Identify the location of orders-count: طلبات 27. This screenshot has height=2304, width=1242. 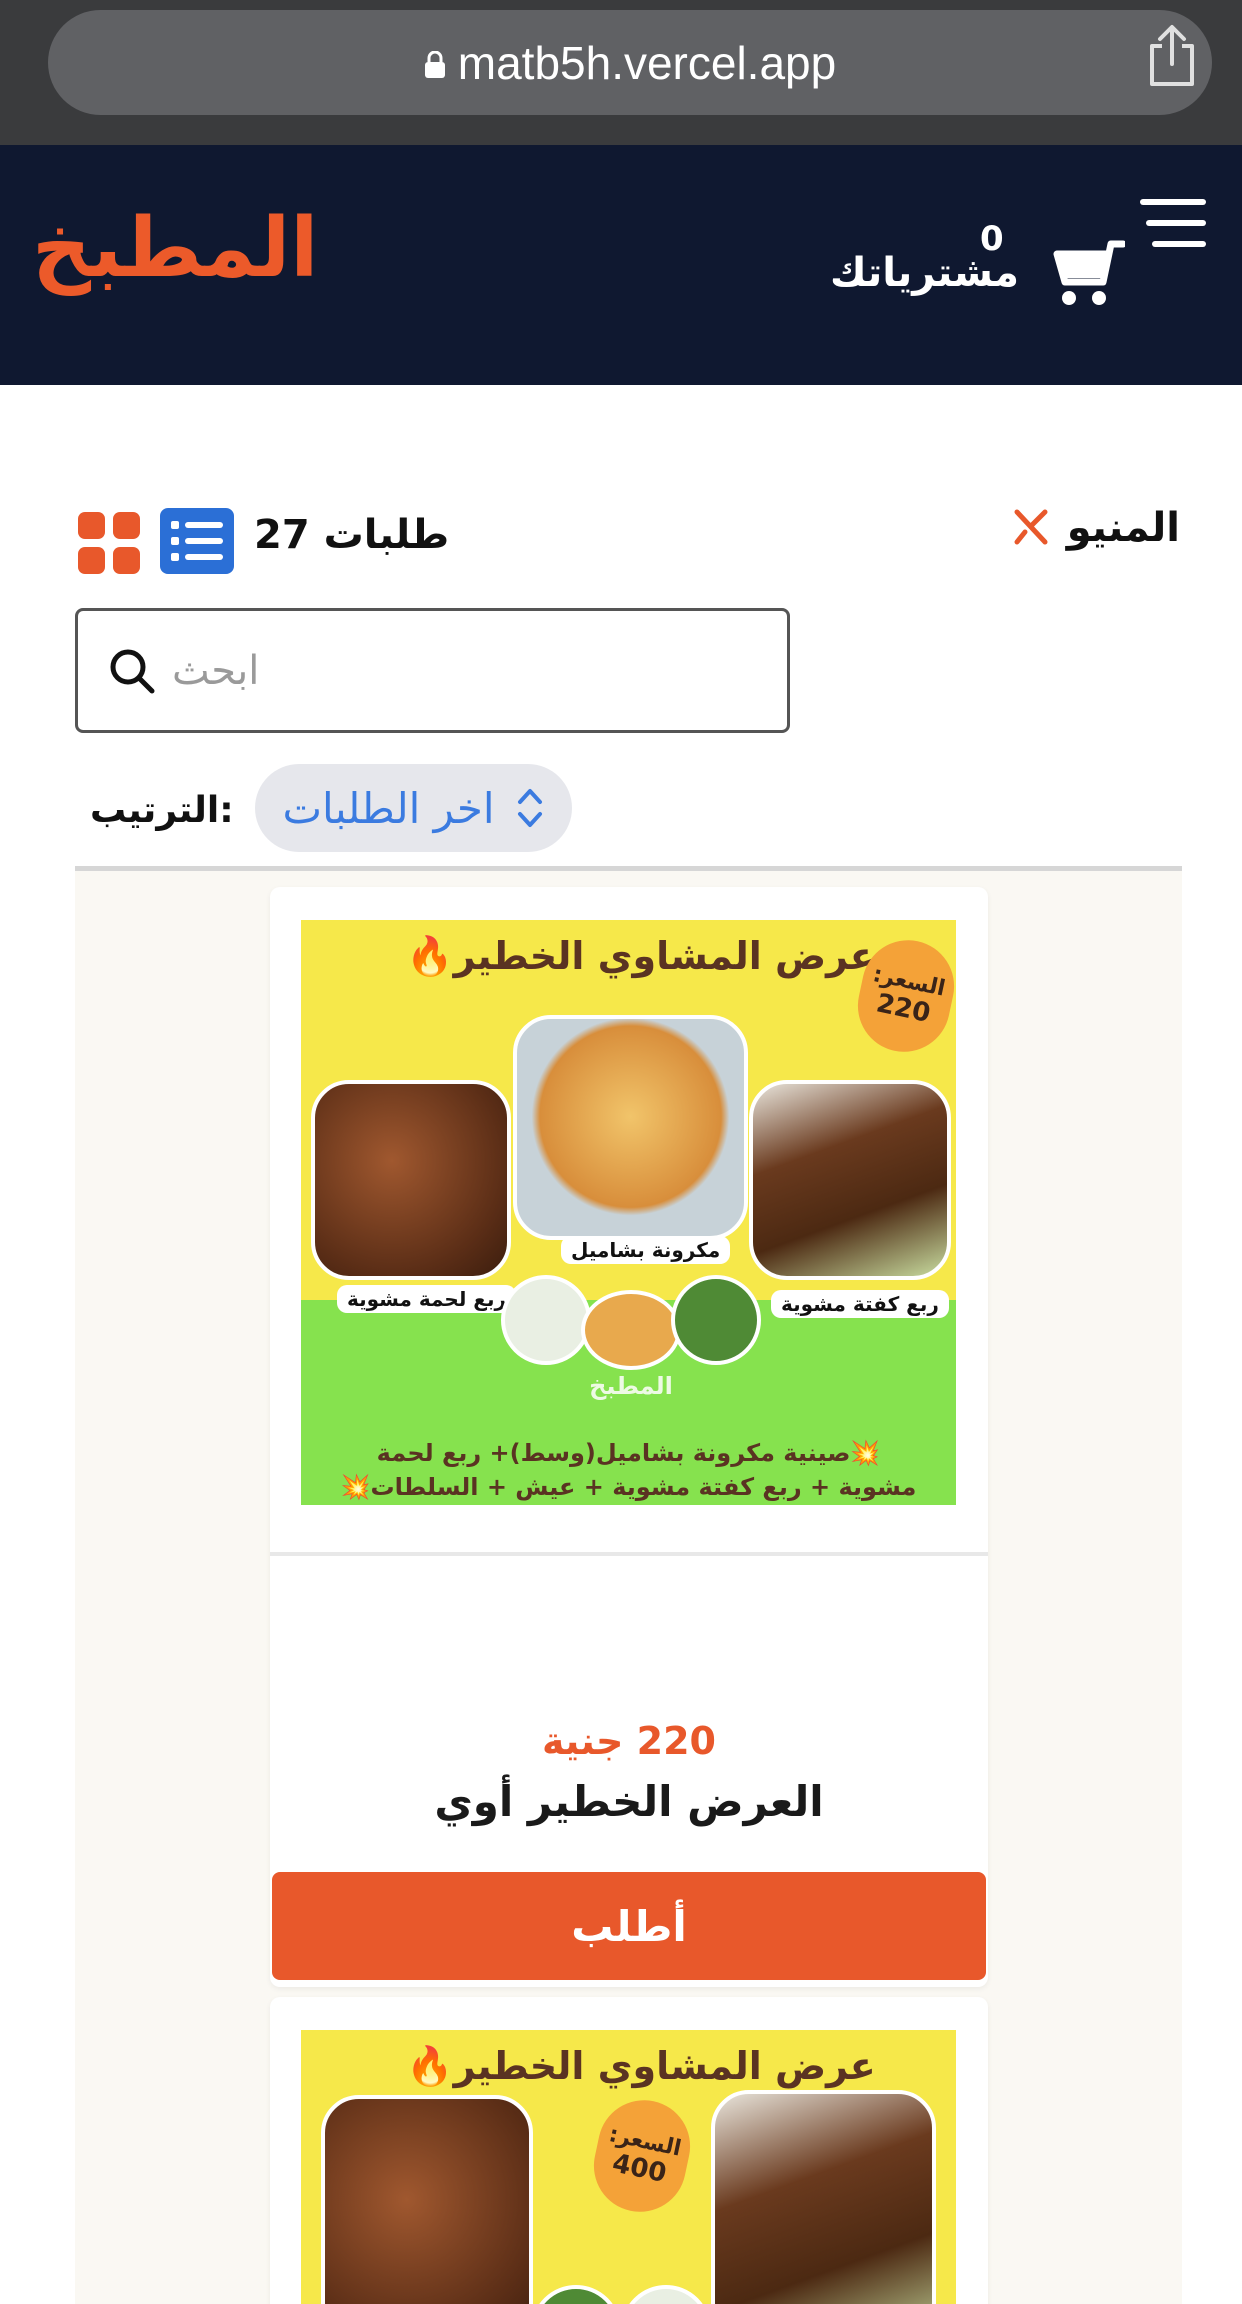
(352, 535).